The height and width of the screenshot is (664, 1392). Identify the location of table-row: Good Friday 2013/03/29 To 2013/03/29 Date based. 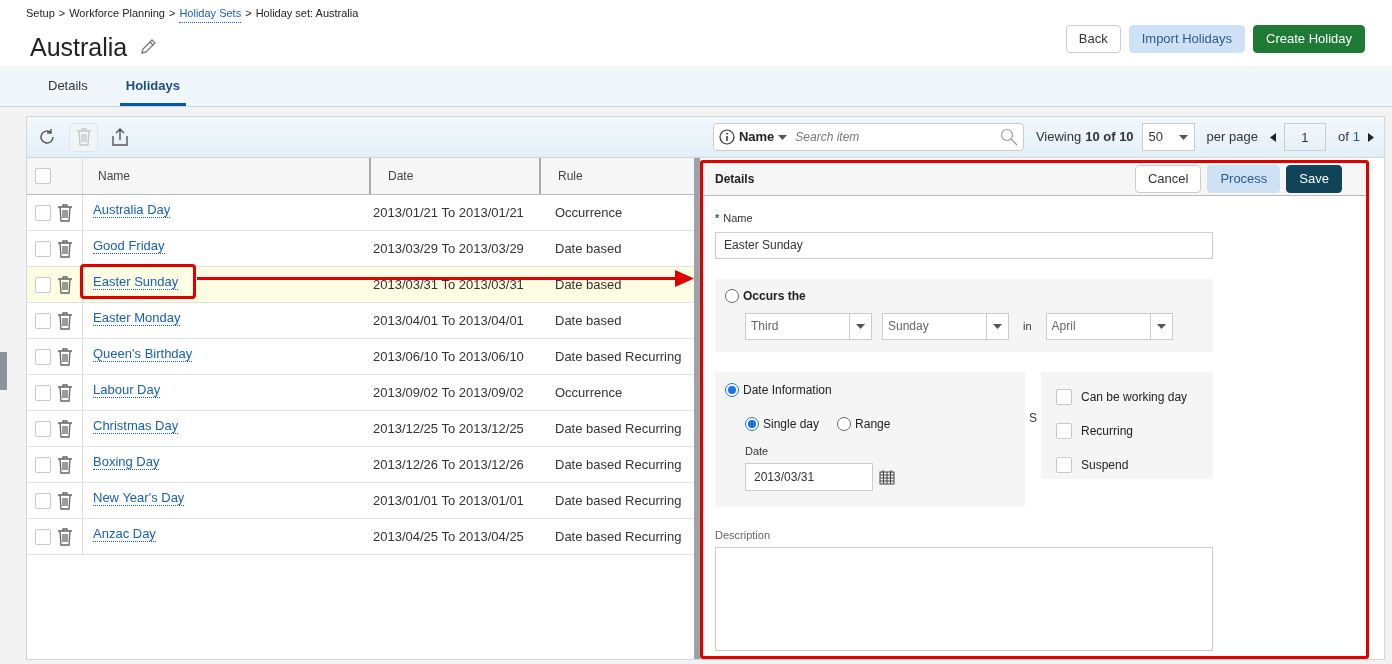
(360, 249).